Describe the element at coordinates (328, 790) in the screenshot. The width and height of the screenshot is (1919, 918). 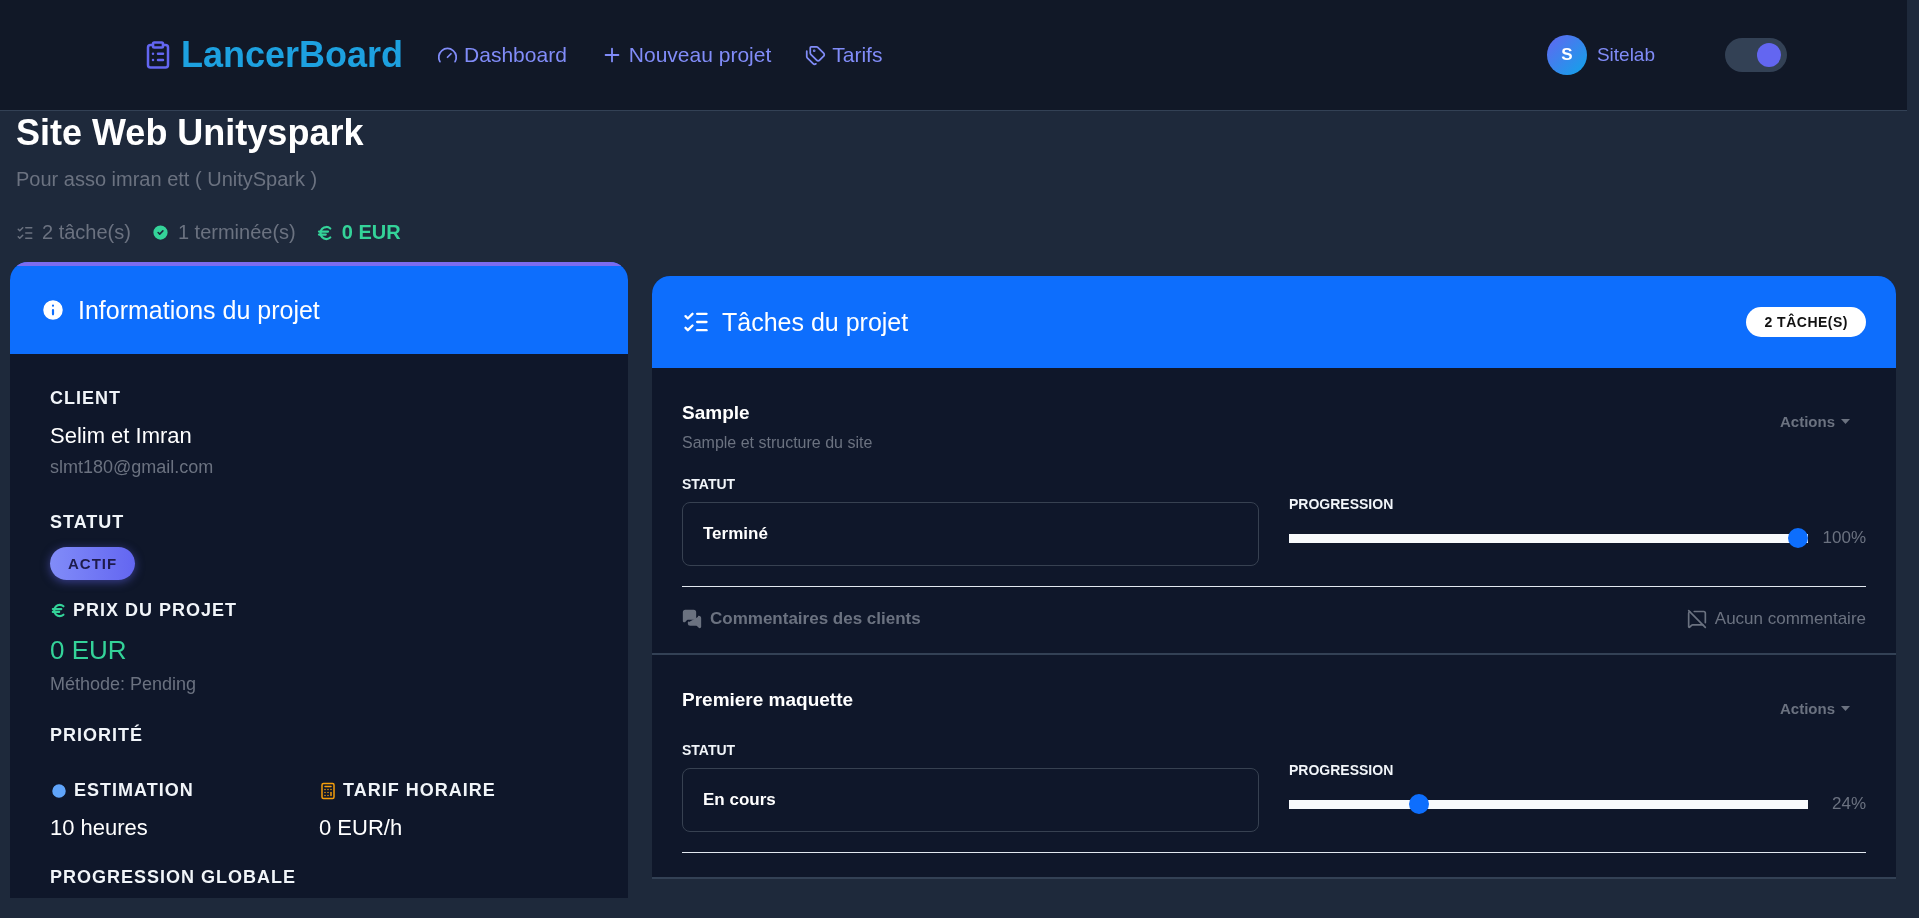
I see `calculator-icon` at that location.